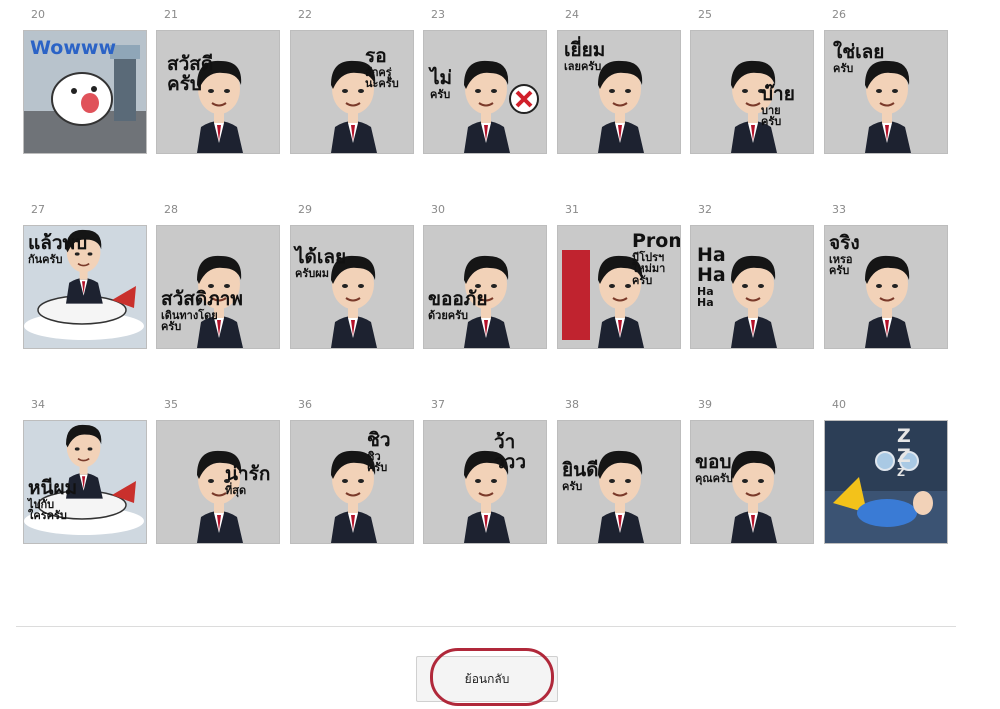 This screenshot has width=1000, height=709. I want to click on sticker-number: 20, so click(38, 14).